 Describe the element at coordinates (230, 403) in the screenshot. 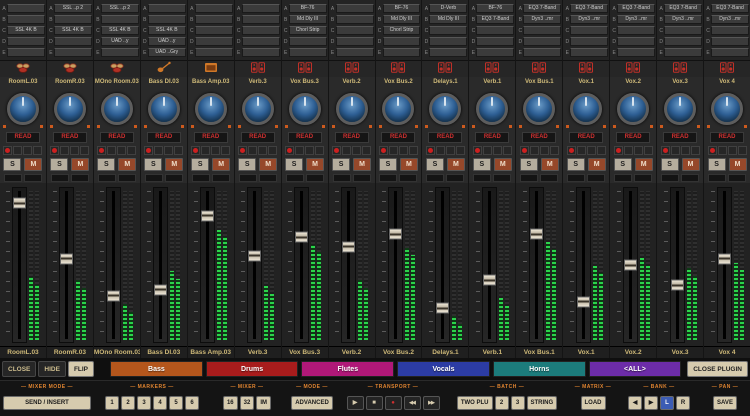

I see `mixer-16-button: 16` at that location.